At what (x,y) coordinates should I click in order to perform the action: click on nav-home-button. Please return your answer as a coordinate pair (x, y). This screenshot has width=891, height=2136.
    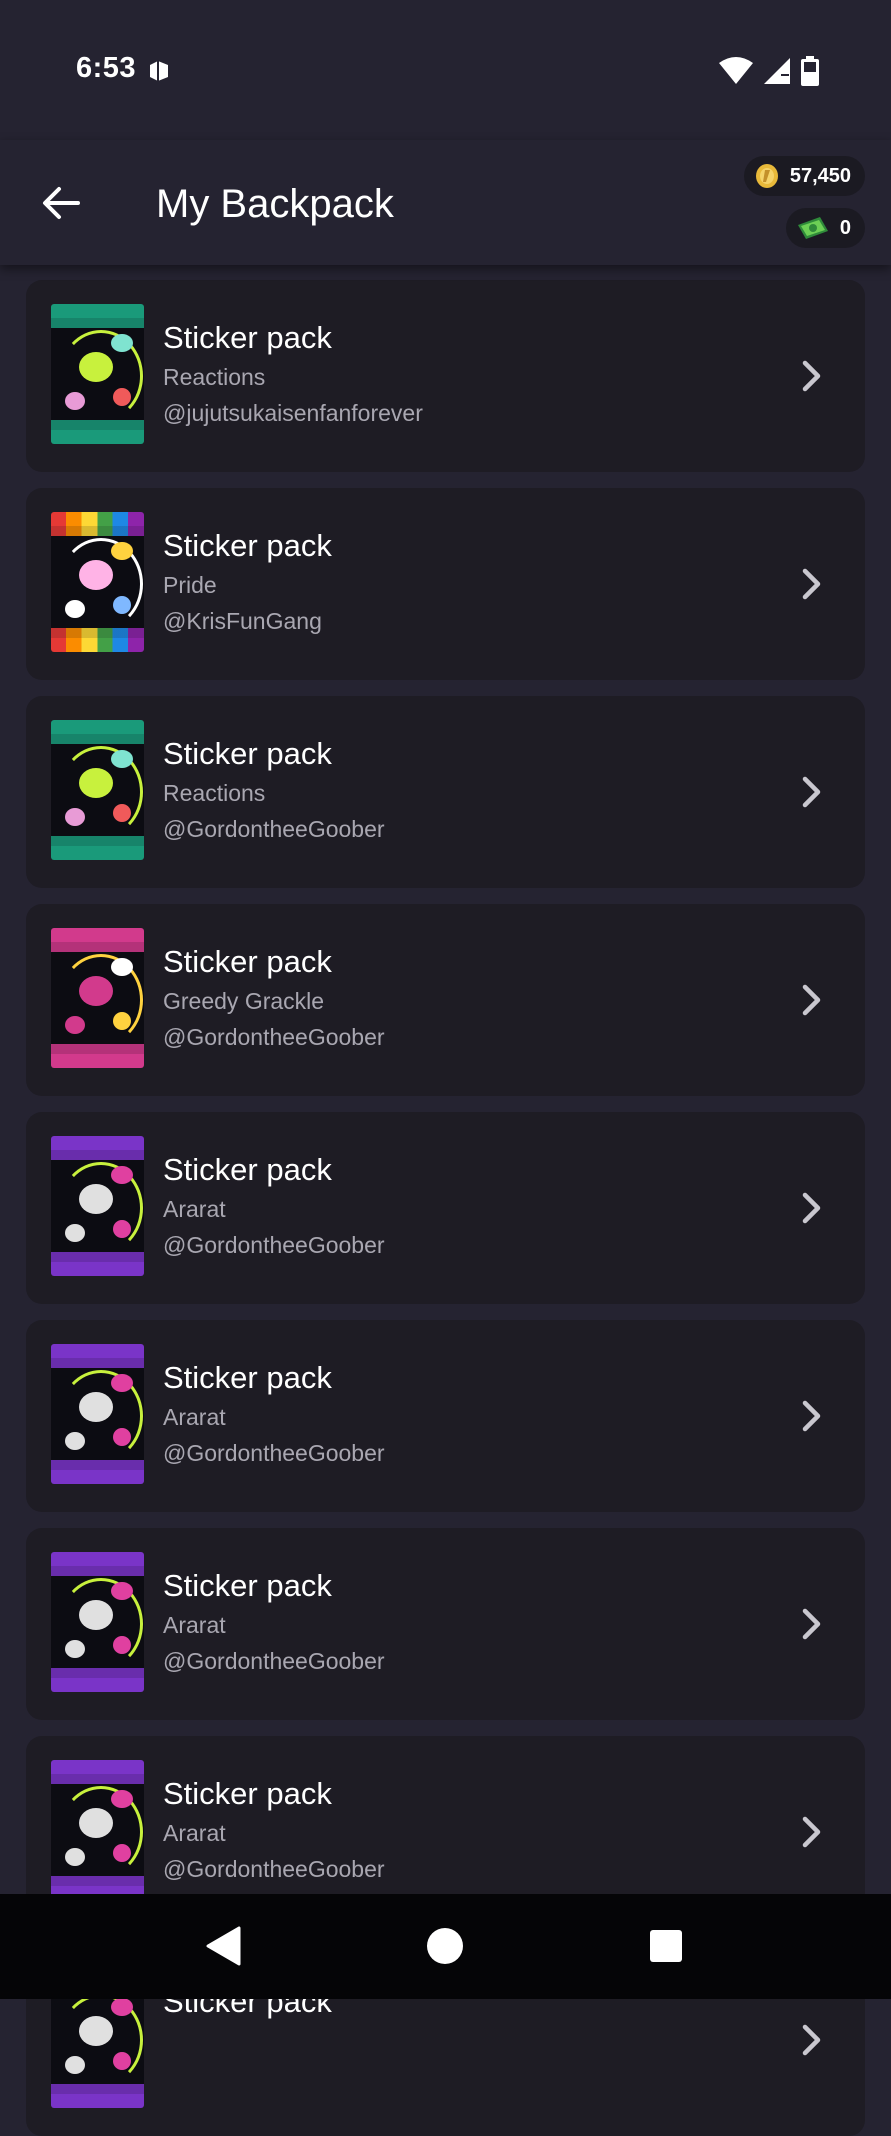
    Looking at the image, I should click on (445, 1946).